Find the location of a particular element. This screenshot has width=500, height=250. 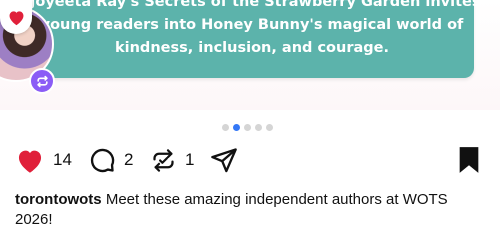

comment-button: 2 is located at coordinates (110, 160).